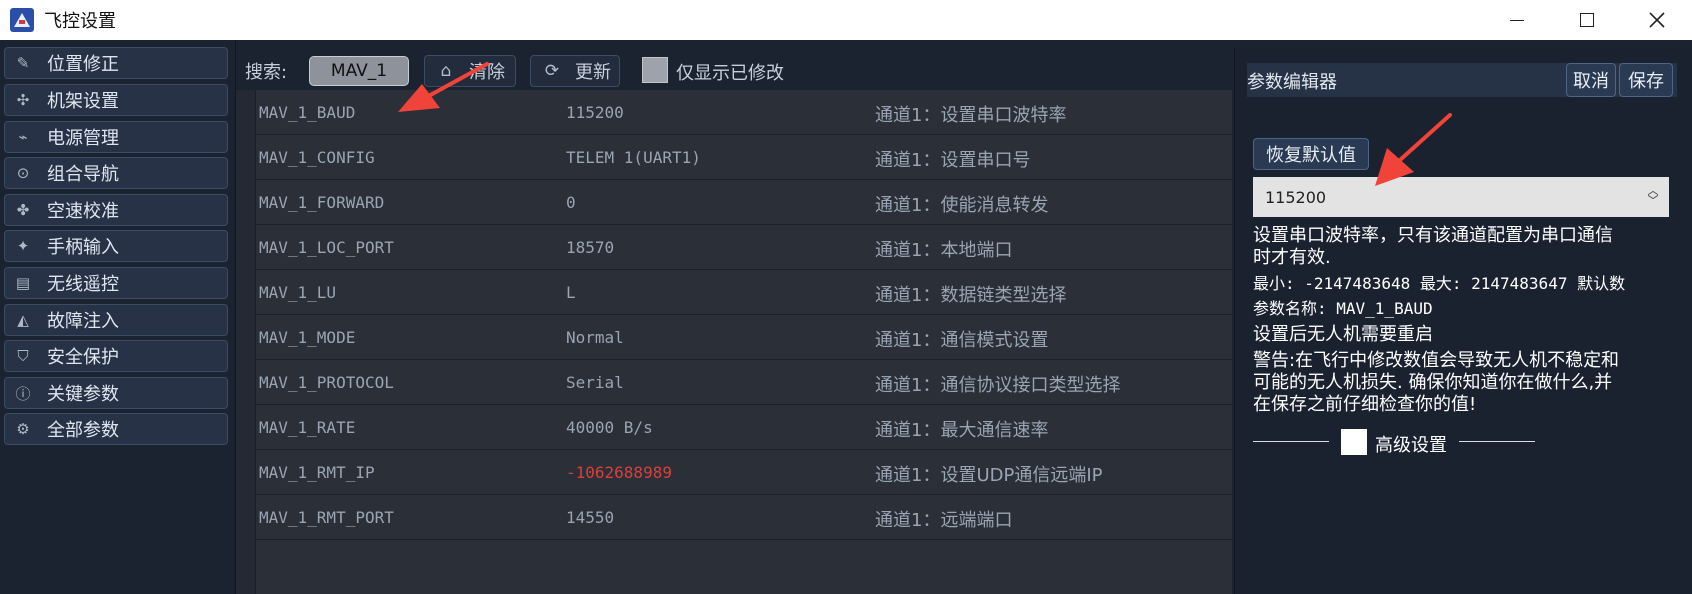 The width and height of the screenshot is (1692, 594). Describe the element at coordinates (744, 382) in the screenshot. I see `table-row: MAV_1_PROTOCOL Serial 通道1：通信协议接口类型选择` at that location.